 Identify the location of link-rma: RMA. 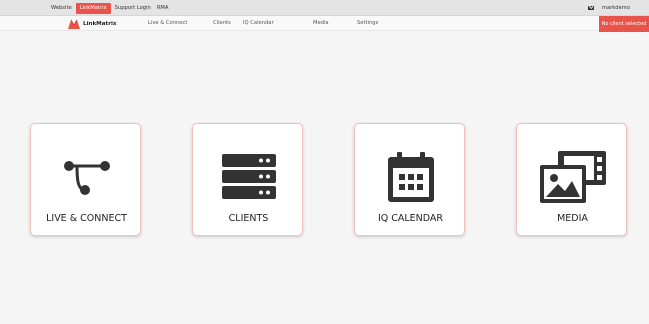
(163, 8).